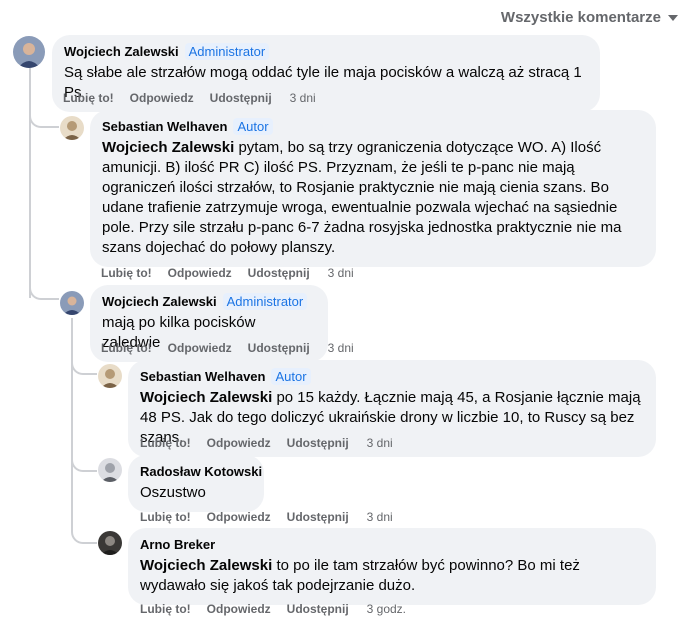 Image resolution: width=678 pixels, height=632 pixels. Describe the element at coordinates (173, 492) in the screenshot. I see `comment-text: Oszustwo` at that location.